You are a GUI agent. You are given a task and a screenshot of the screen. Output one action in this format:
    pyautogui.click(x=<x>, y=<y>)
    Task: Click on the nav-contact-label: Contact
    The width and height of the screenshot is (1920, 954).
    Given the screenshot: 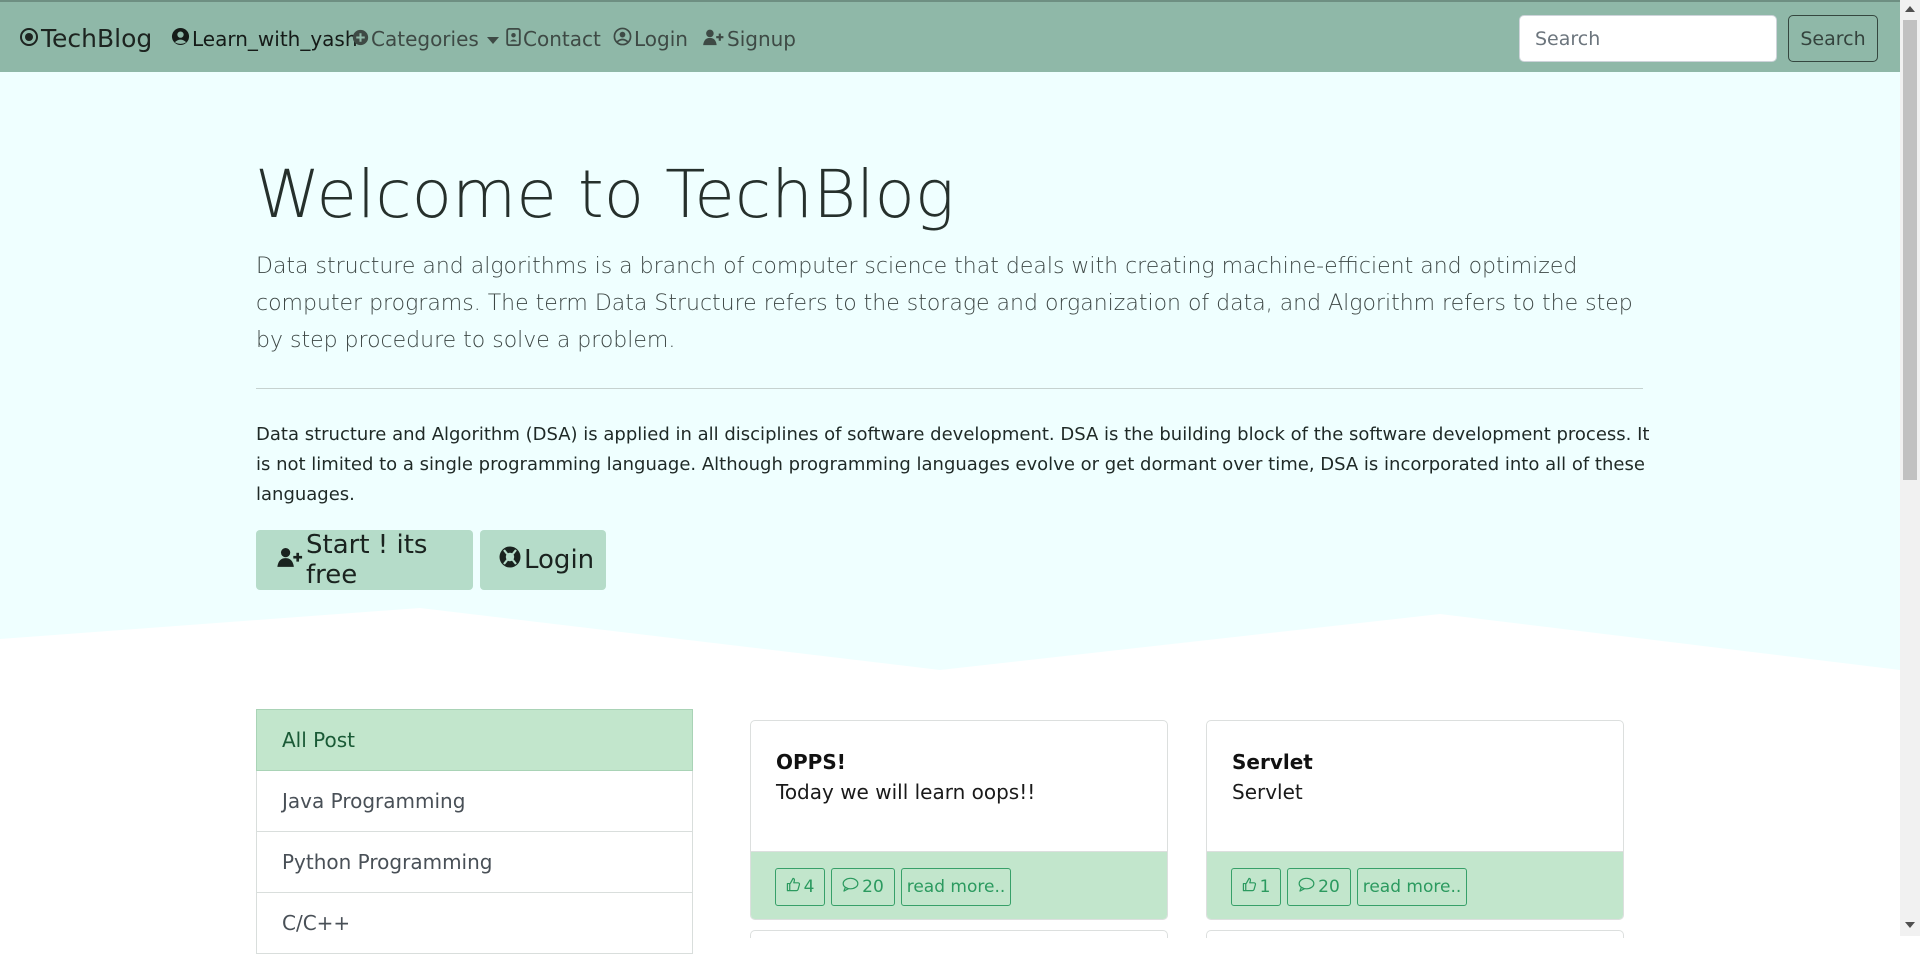 What is the action you would take?
    pyautogui.click(x=562, y=39)
    